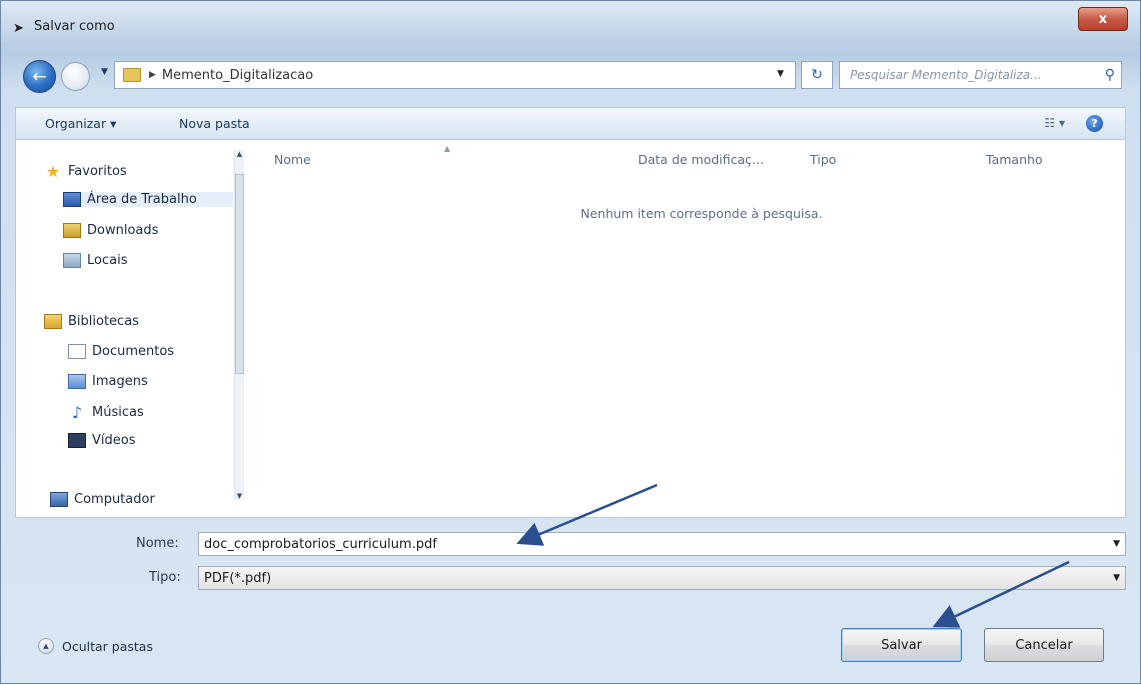 This screenshot has height=685, width=1141. I want to click on computer-icon, so click(59, 499).